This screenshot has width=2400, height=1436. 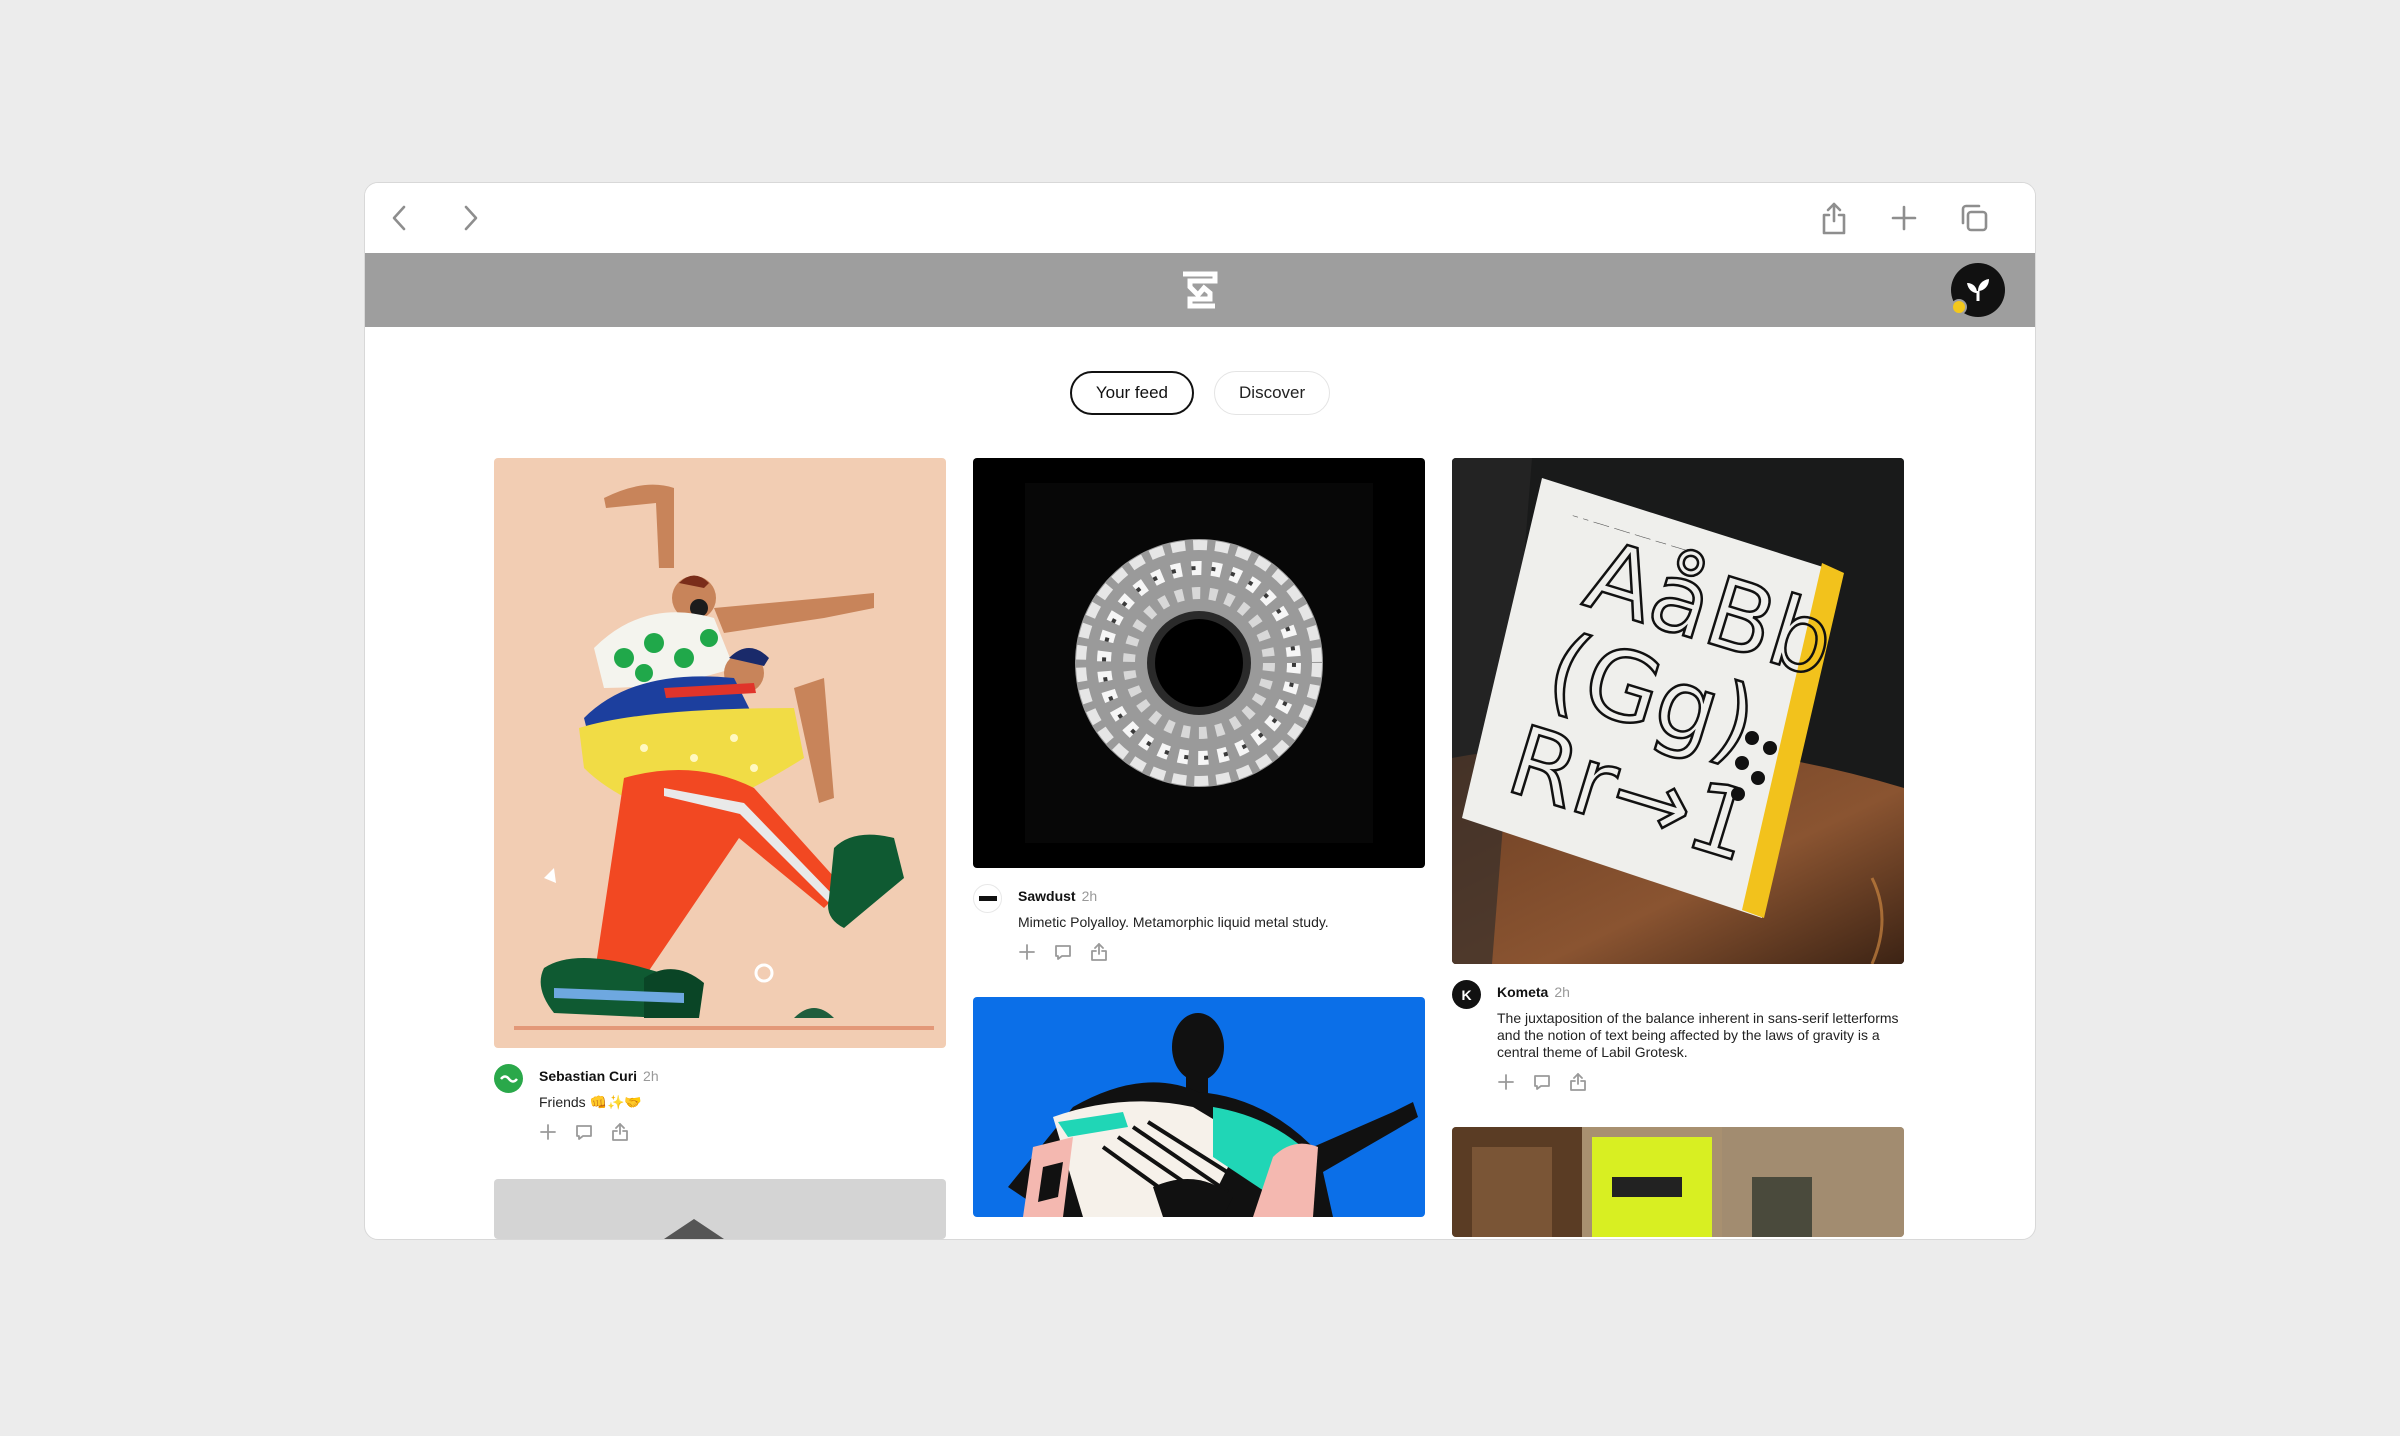 What do you see at coordinates (588, 1076) in the screenshot?
I see `author-name: Sebastian Curi` at bounding box center [588, 1076].